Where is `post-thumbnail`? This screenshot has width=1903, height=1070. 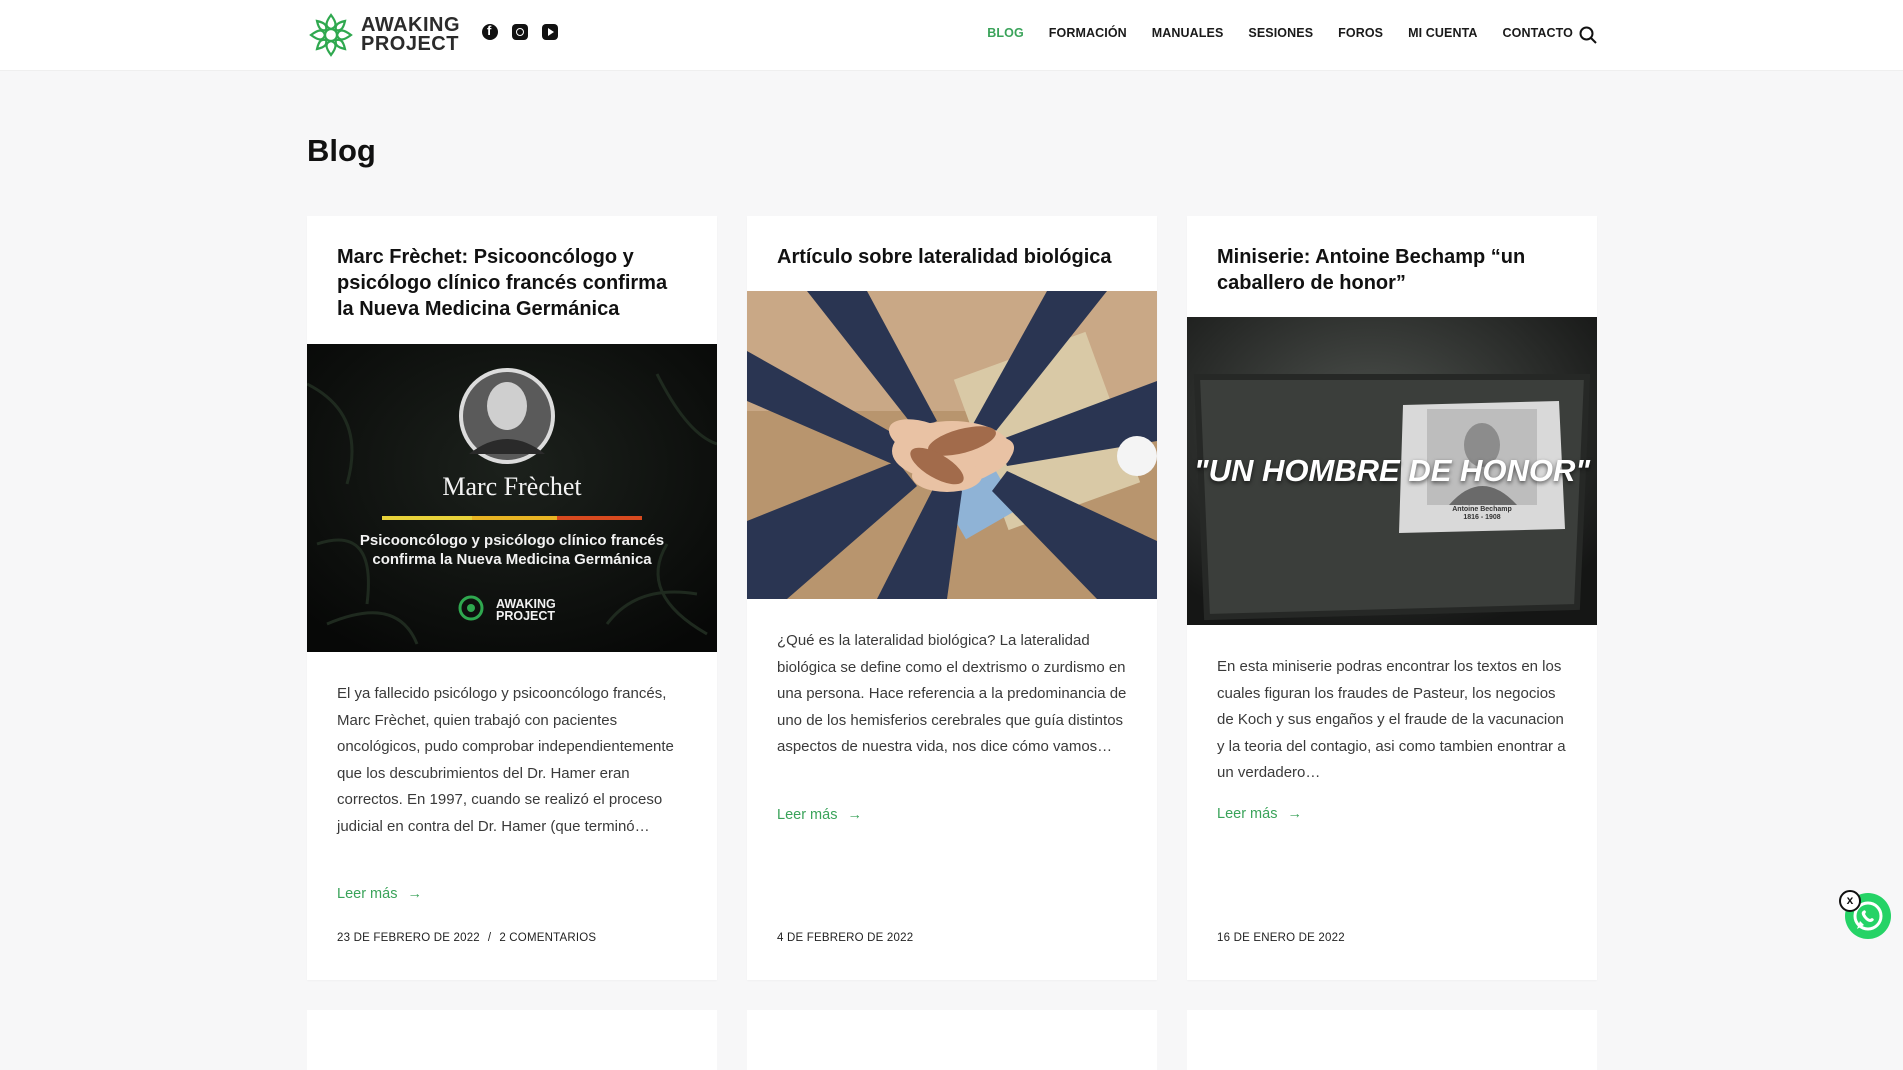
post-thumbnail is located at coordinates (952, 445).